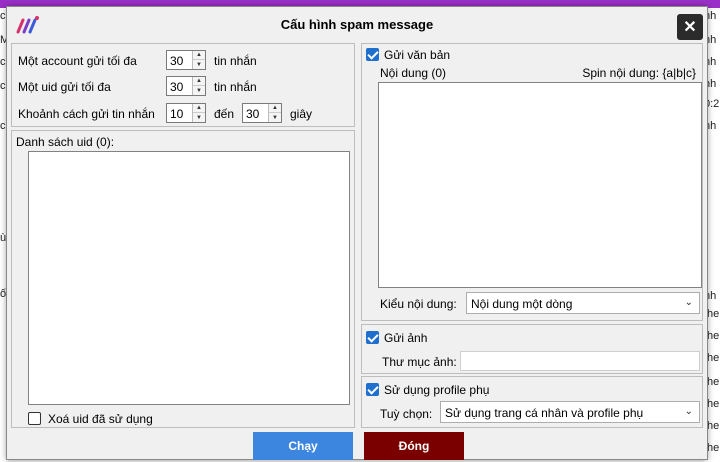 This screenshot has width=720, height=462. I want to click on dialog-title: Cấu hình spam message, so click(357, 24).